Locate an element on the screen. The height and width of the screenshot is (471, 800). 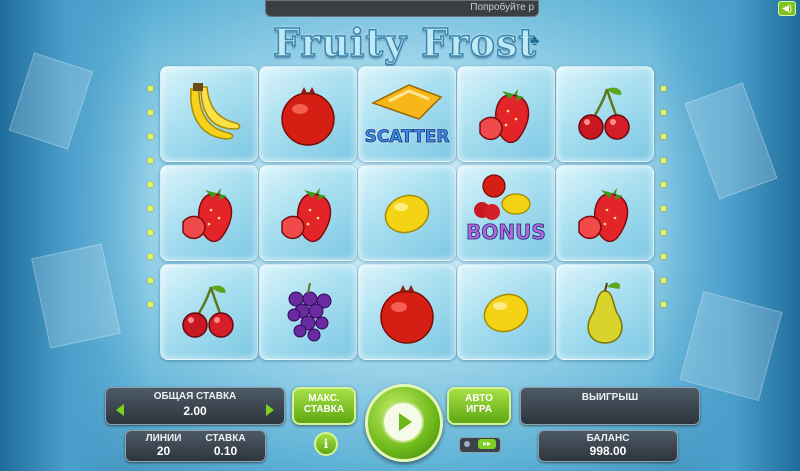
top-message-bar: Попробуйте р is located at coordinates (402, 8).